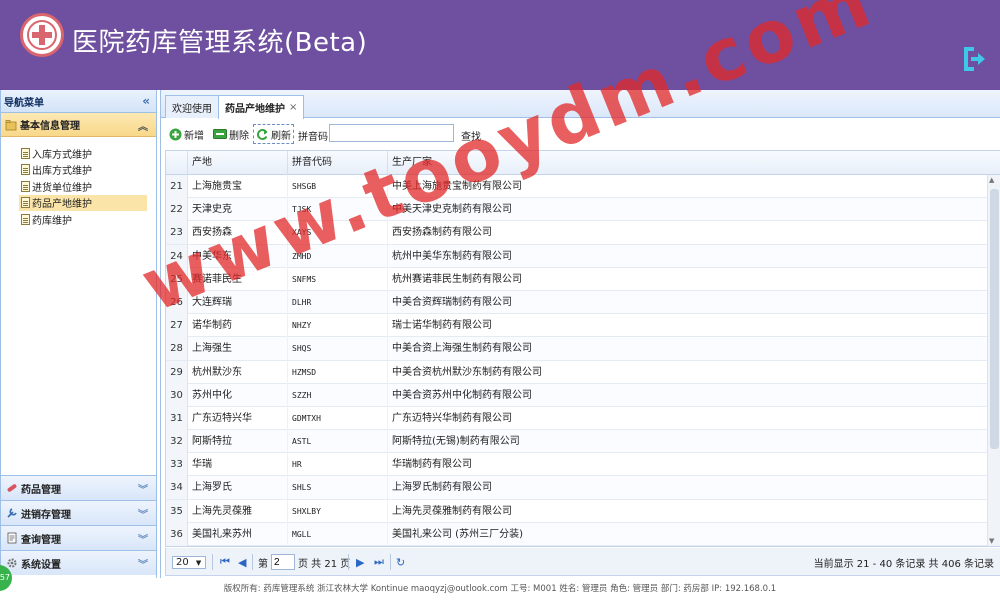 Image resolution: width=1000 pixels, height=600 pixels. What do you see at coordinates (577, 534) in the screenshot?
I see `table-row: 36 美国礼来苏州 MGLL 美国礼来公司 (苏州三厂分装)` at bounding box center [577, 534].